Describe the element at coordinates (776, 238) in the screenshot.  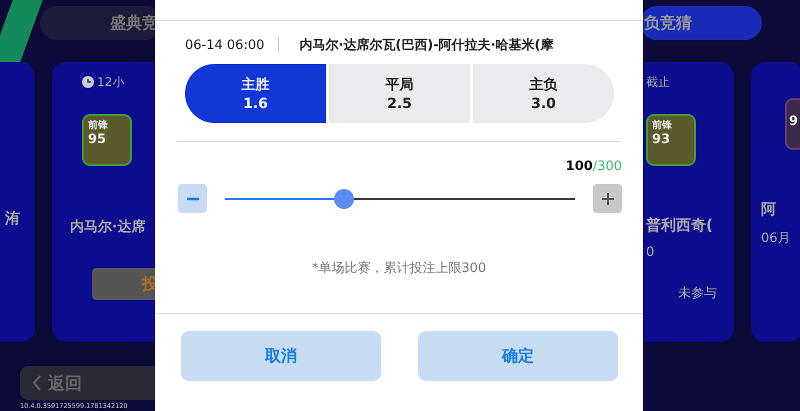
I see `match-date: 06月` at that location.